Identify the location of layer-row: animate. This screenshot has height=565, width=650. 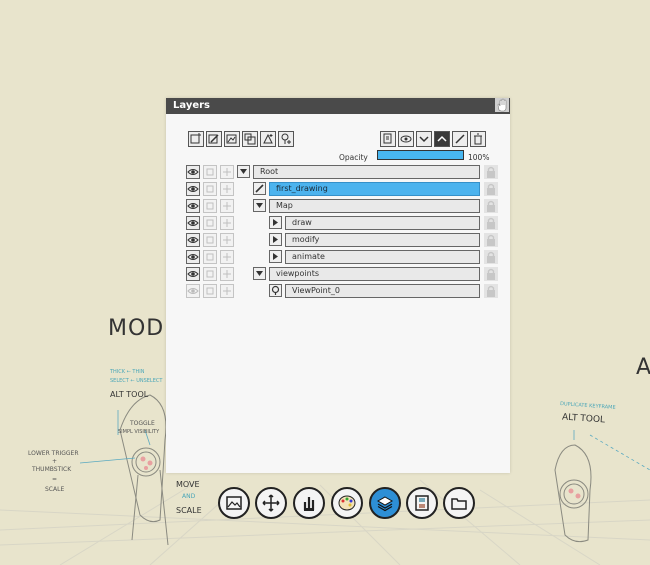
(338, 257).